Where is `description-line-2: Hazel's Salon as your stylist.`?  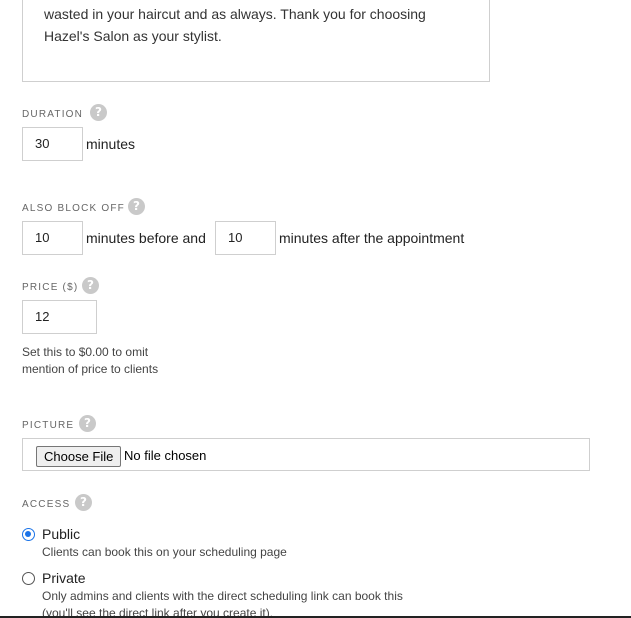
description-line-2: Hazel's Salon as your stylist. is located at coordinates (133, 36).